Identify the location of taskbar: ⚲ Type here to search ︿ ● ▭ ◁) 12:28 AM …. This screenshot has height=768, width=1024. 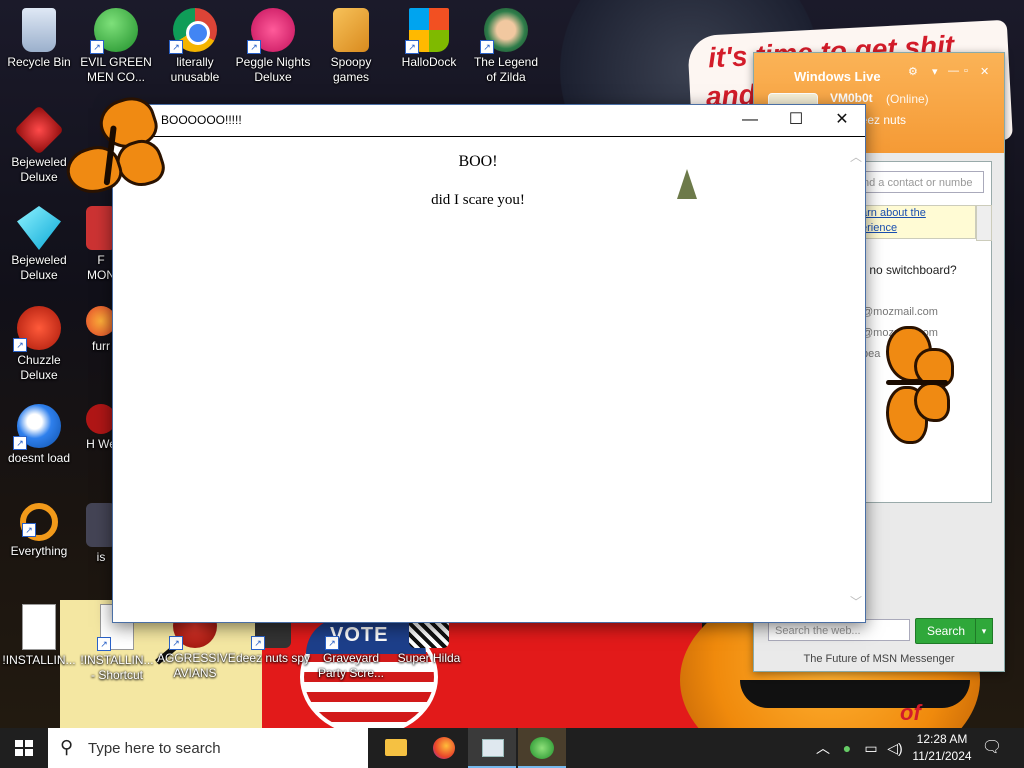
(512, 748).